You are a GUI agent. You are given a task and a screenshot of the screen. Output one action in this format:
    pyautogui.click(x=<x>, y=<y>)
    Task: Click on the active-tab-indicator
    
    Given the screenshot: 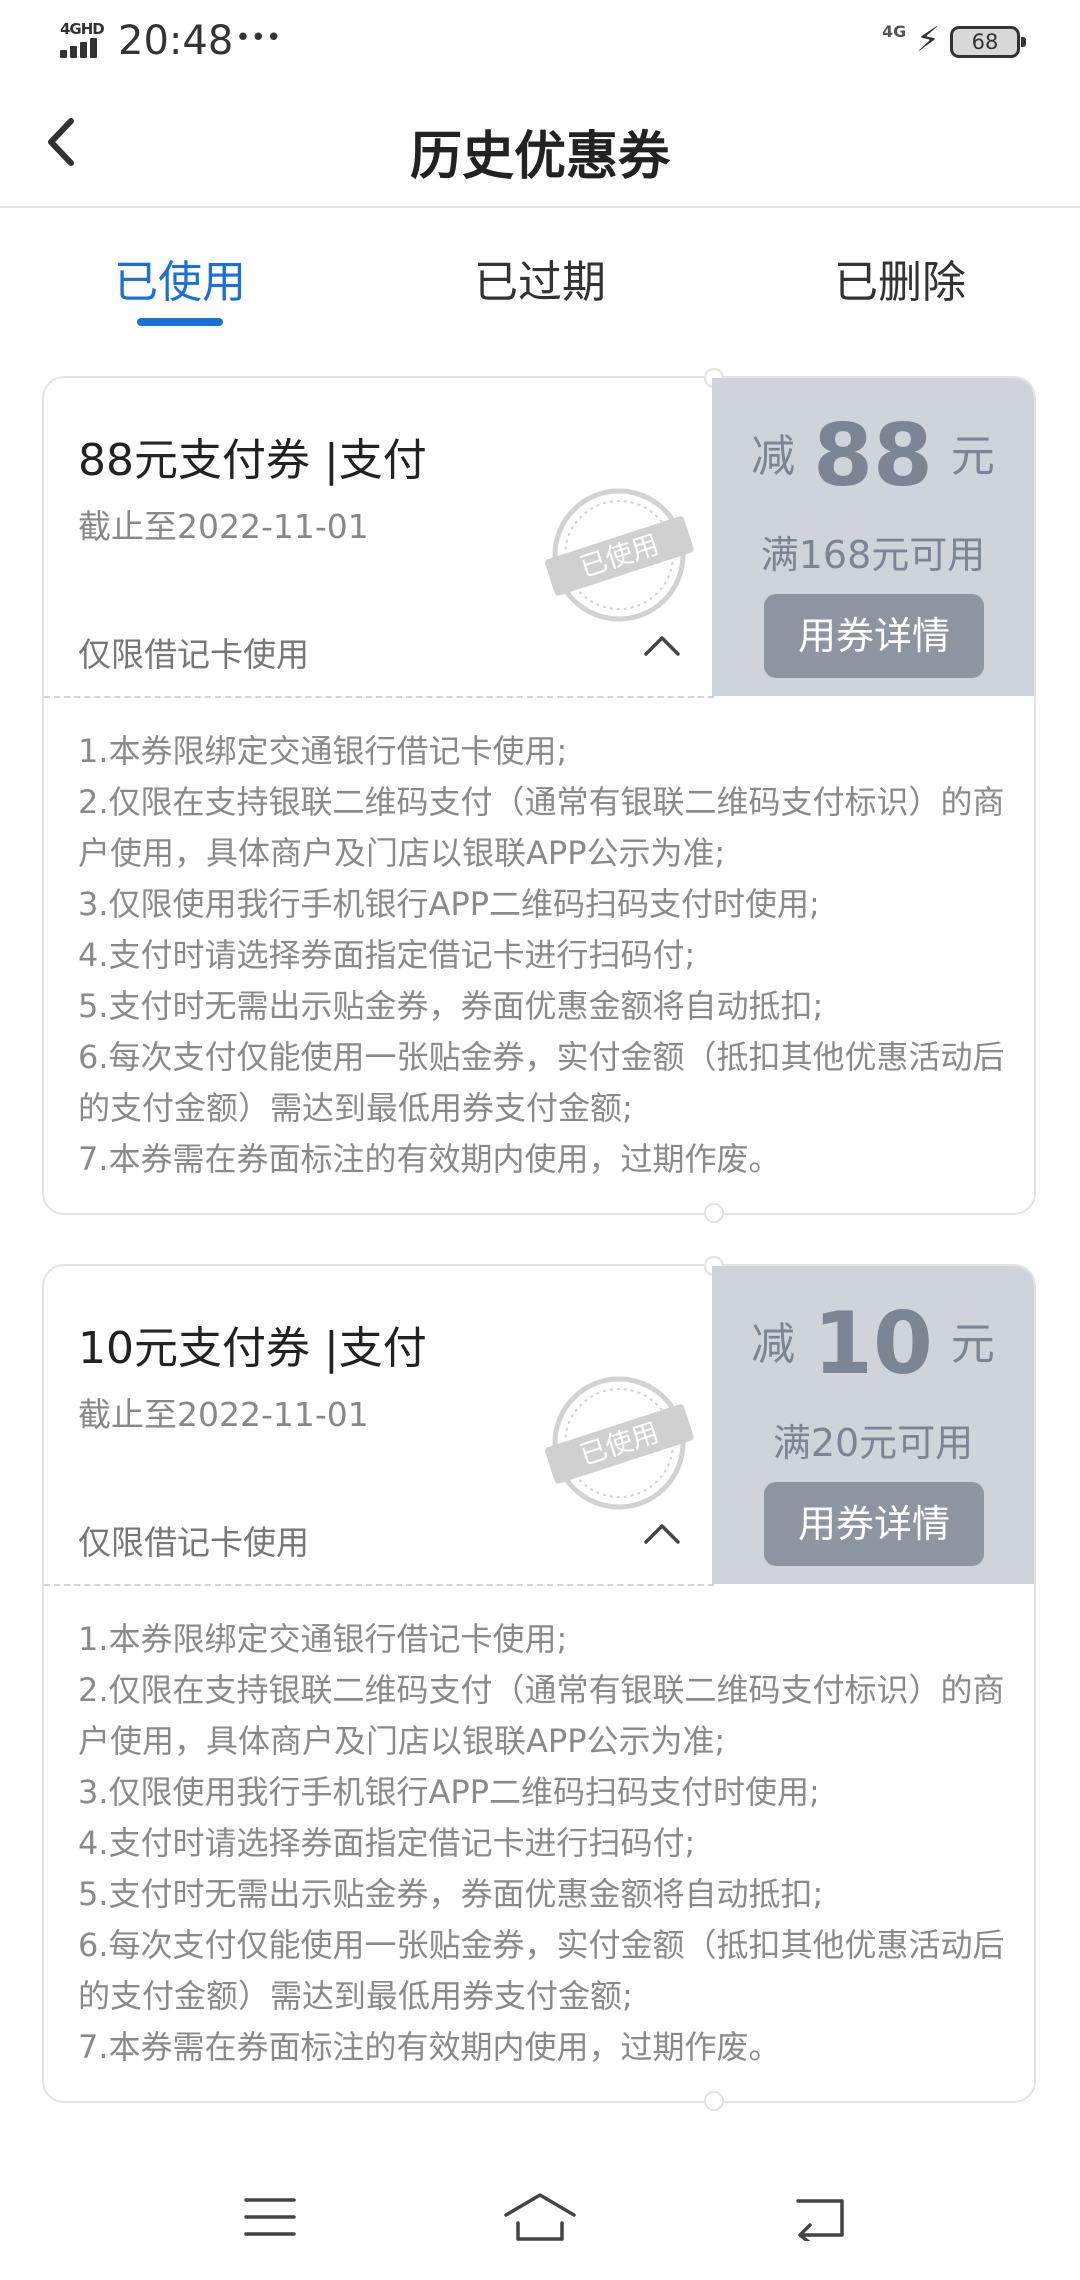 What is the action you would take?
    pyautogui.click(x=180, y=322)
    